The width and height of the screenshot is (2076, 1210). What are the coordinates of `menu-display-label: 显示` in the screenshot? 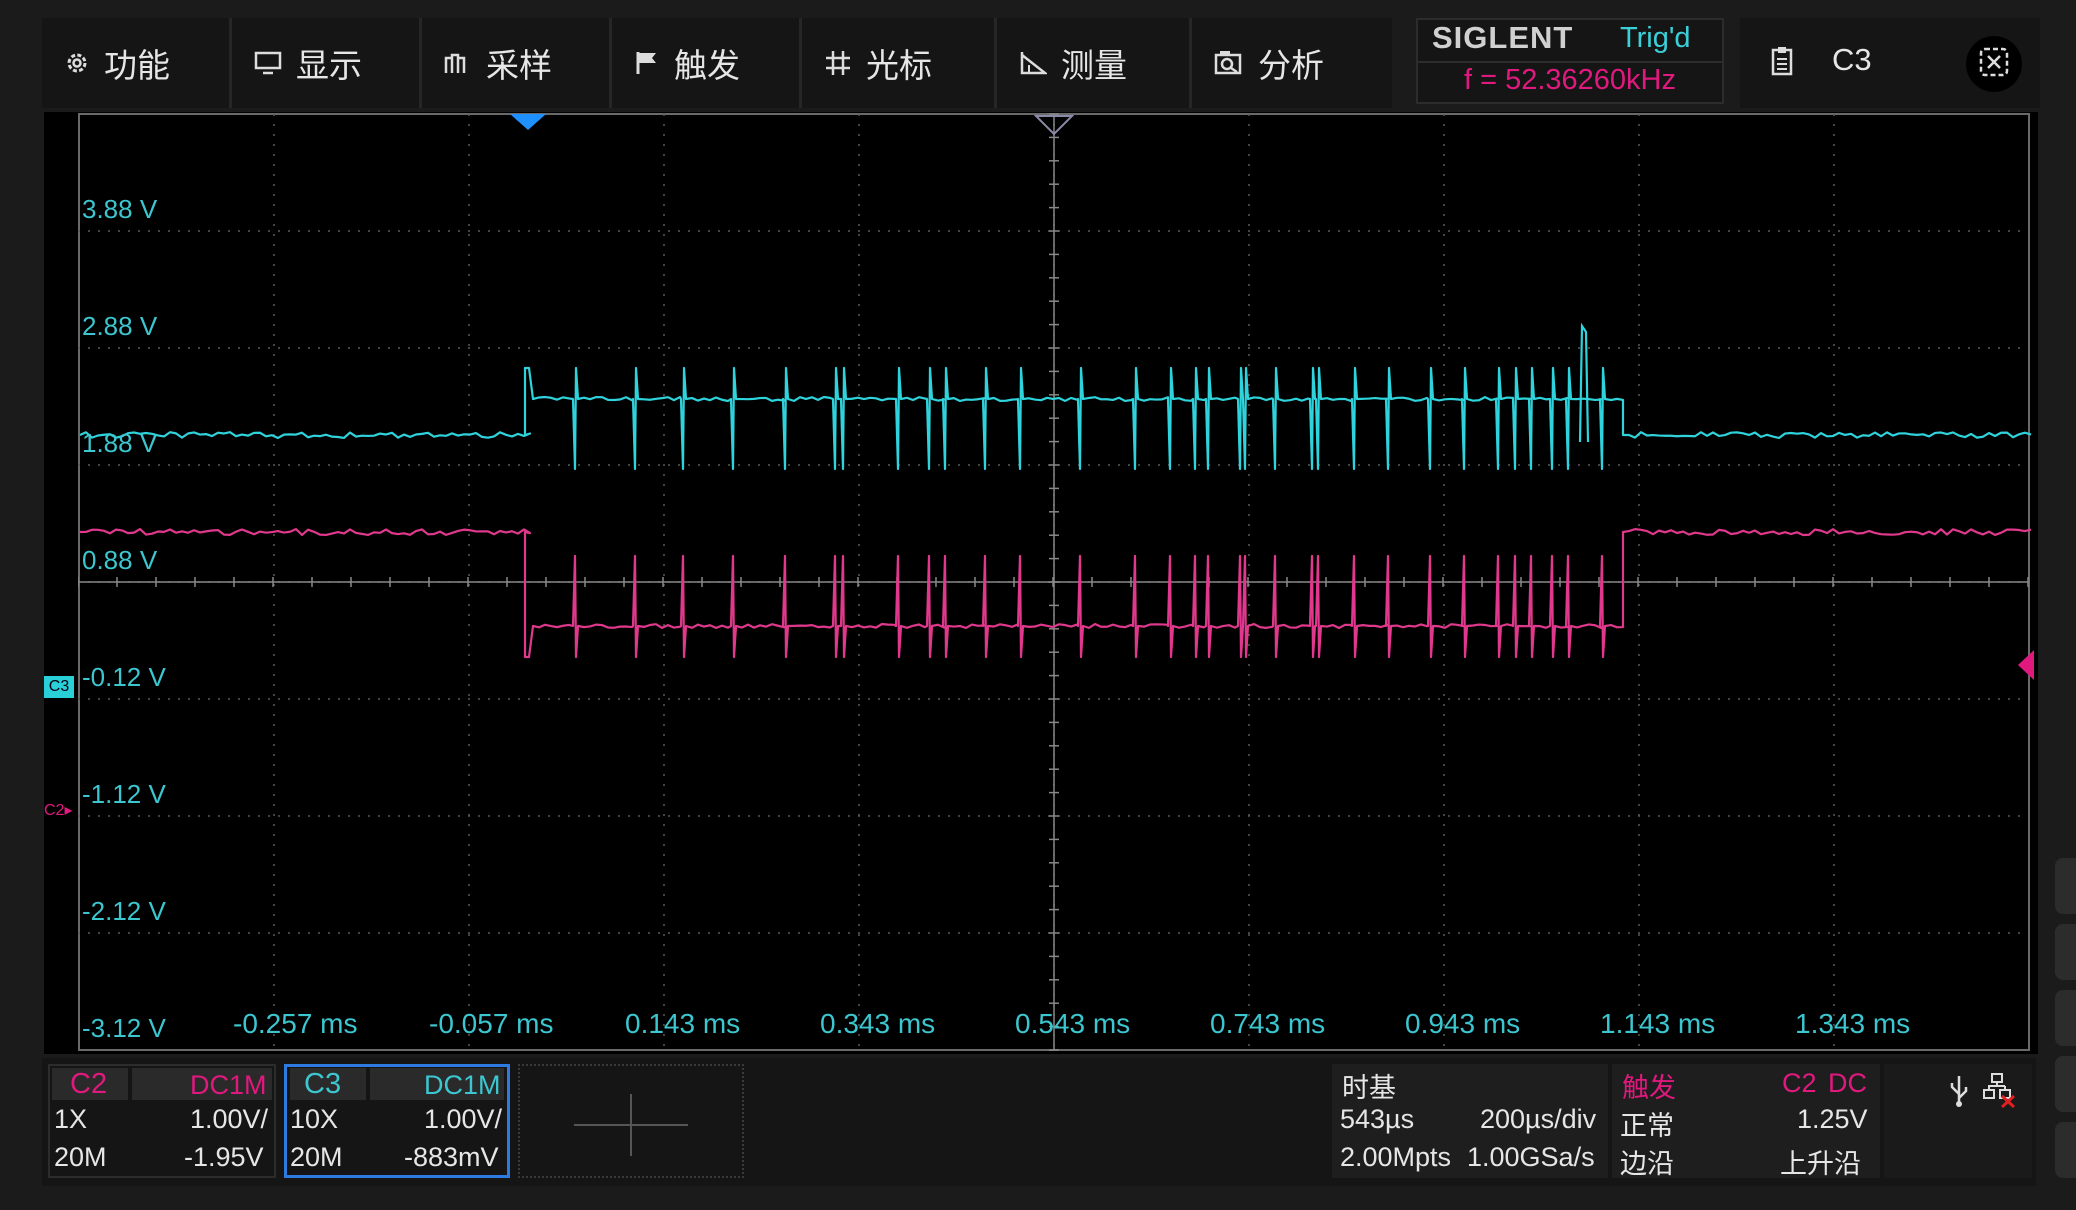 It's located at (329, 63).